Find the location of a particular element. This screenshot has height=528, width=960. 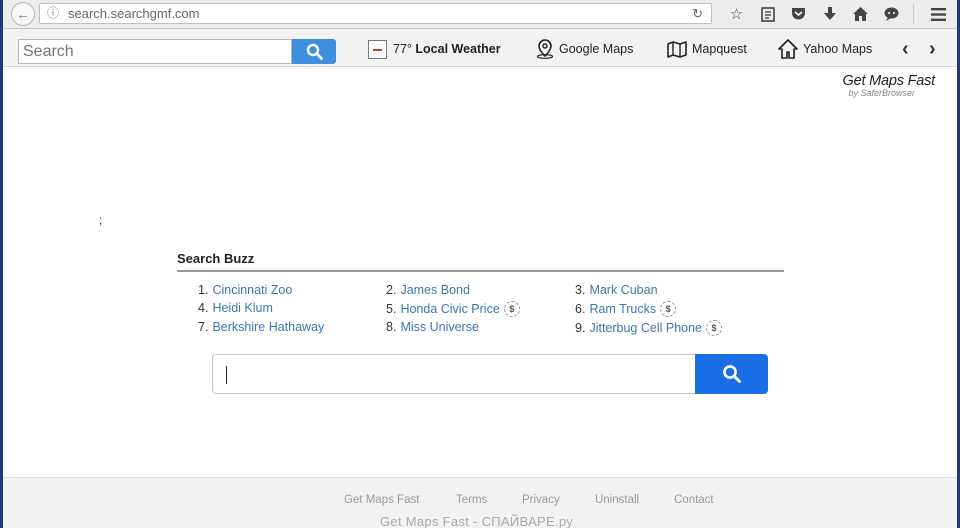

brand-subtitle: by SaferBrowser is located at coordinates (881, 93).